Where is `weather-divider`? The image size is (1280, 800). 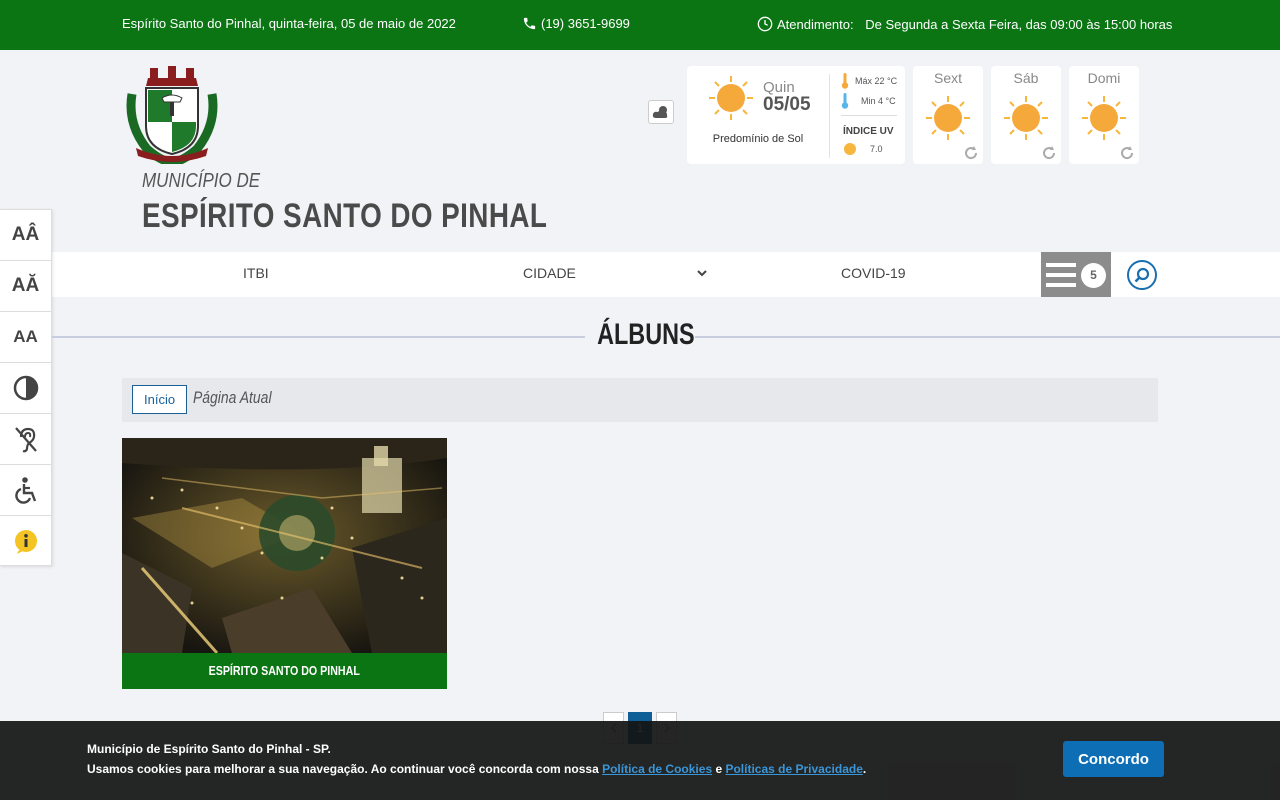
weather-divider is located at coordinates (829, 116).